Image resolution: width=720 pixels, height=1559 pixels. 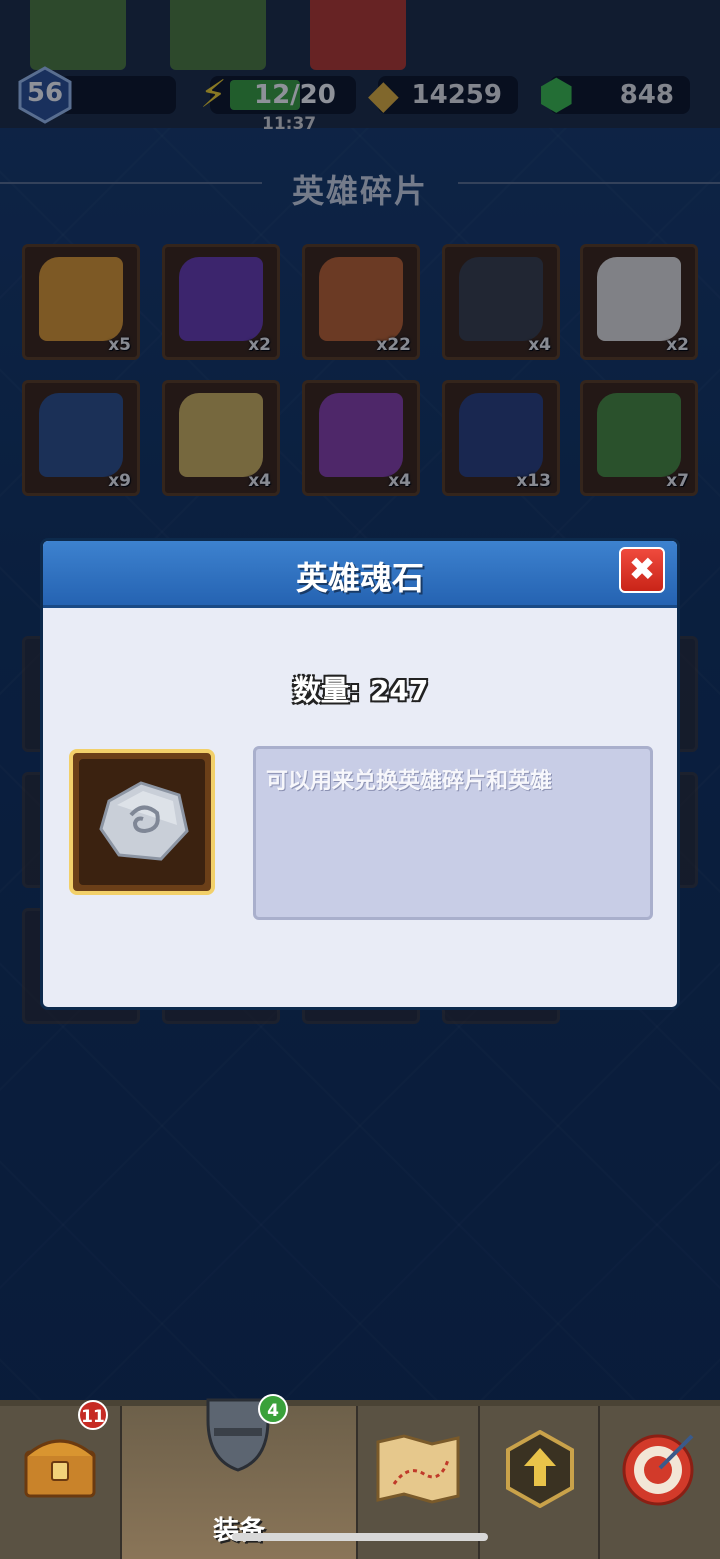 I want to click on description-text: 可以用来兑换英雄碎片和英雄, so click(x=409, y=781).